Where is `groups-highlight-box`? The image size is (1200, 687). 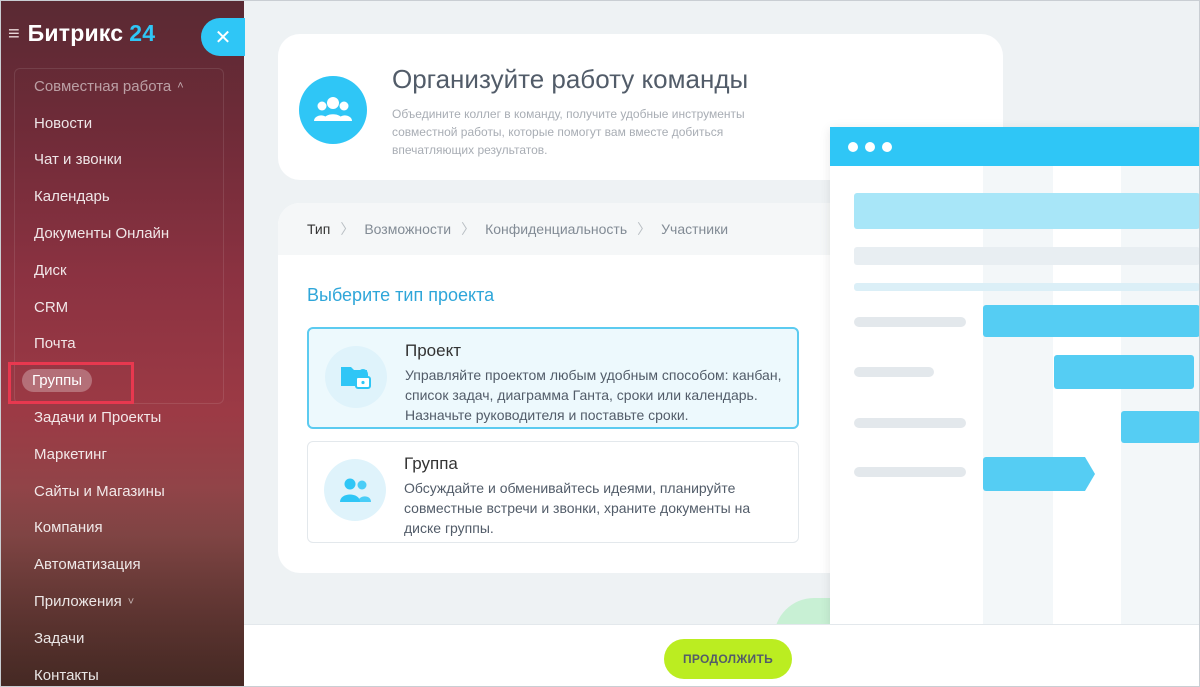 groups-highlight-box is located at coordinates (71, 383).